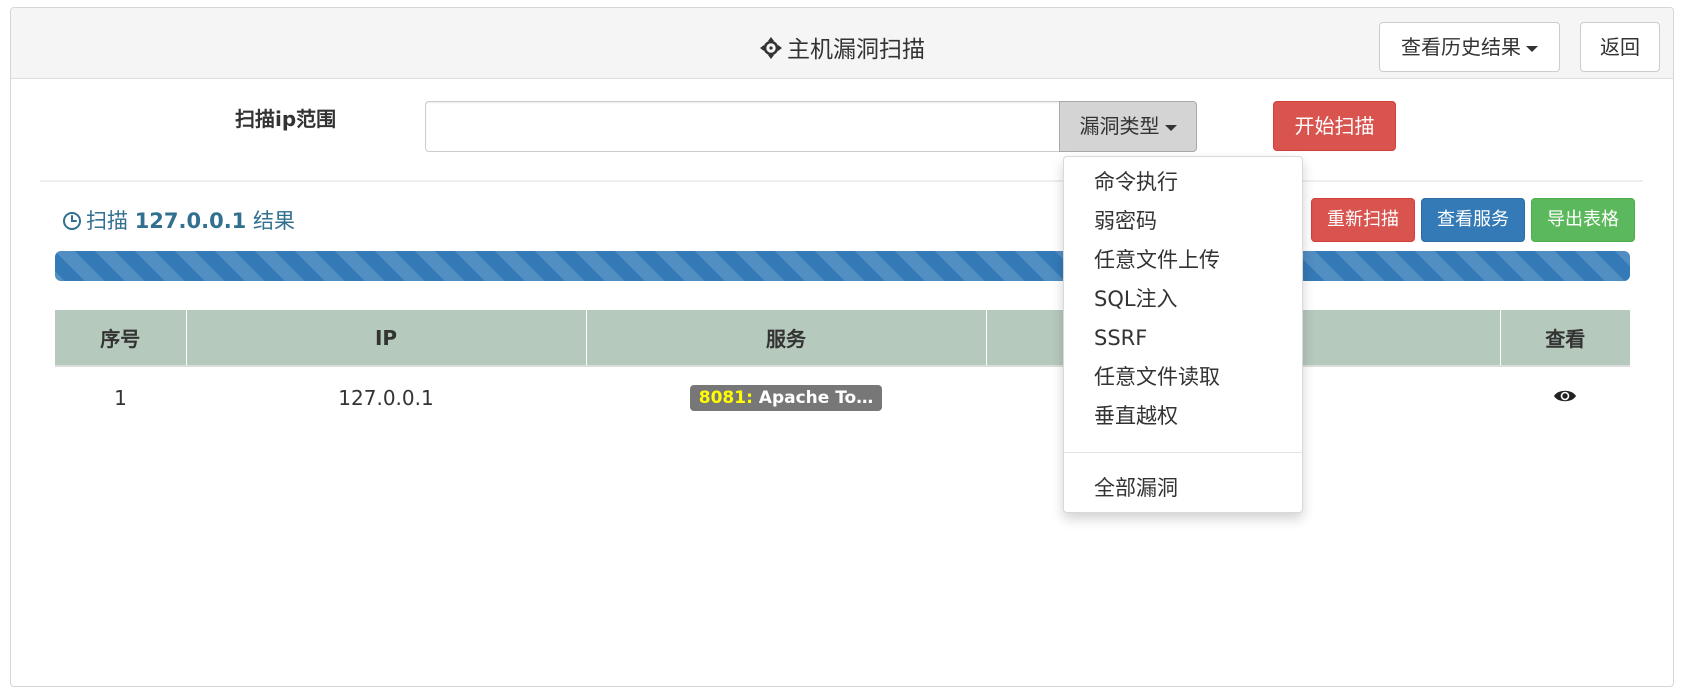 The height and width of the screenshot is (687, 1683). What do you see at coordinates (1183, 299) in the screenshot?
I see `vuln-type-option: SQL注入` at bounding box center [1183, 299].